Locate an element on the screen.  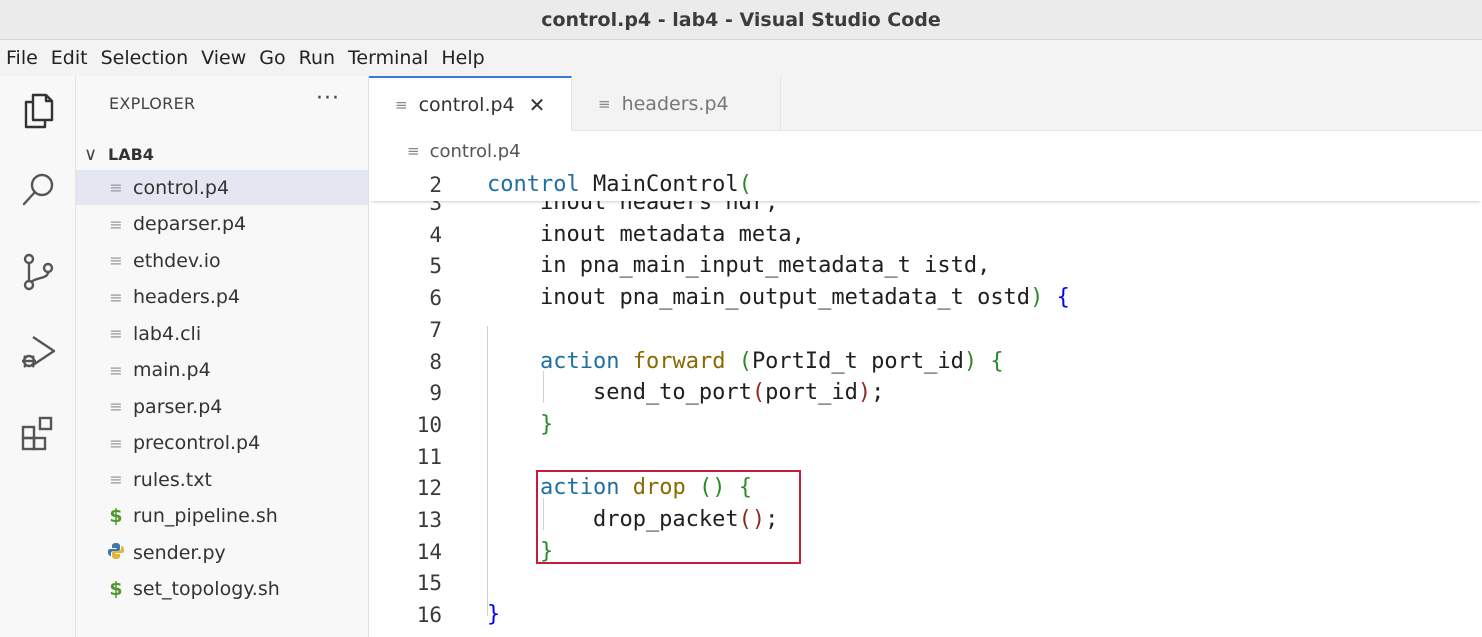
line-number: 6 is located at coordinates (435, 298).